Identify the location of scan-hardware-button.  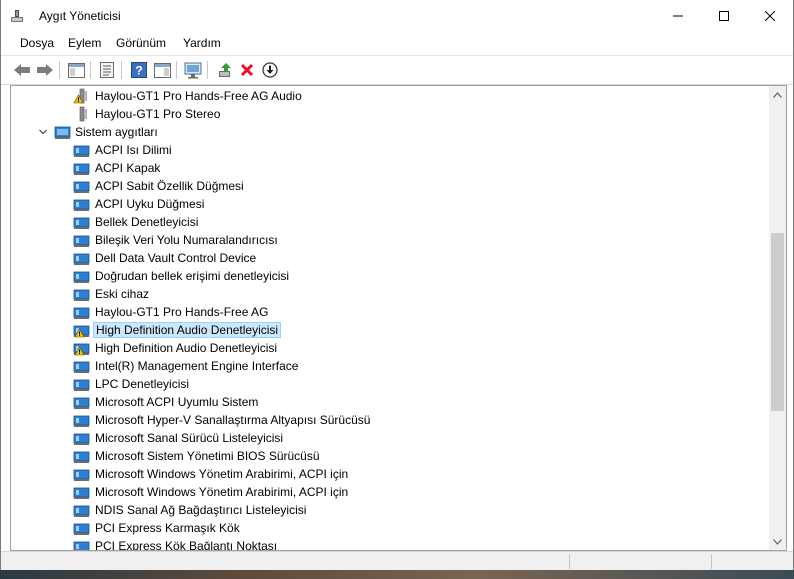
(193, 70).